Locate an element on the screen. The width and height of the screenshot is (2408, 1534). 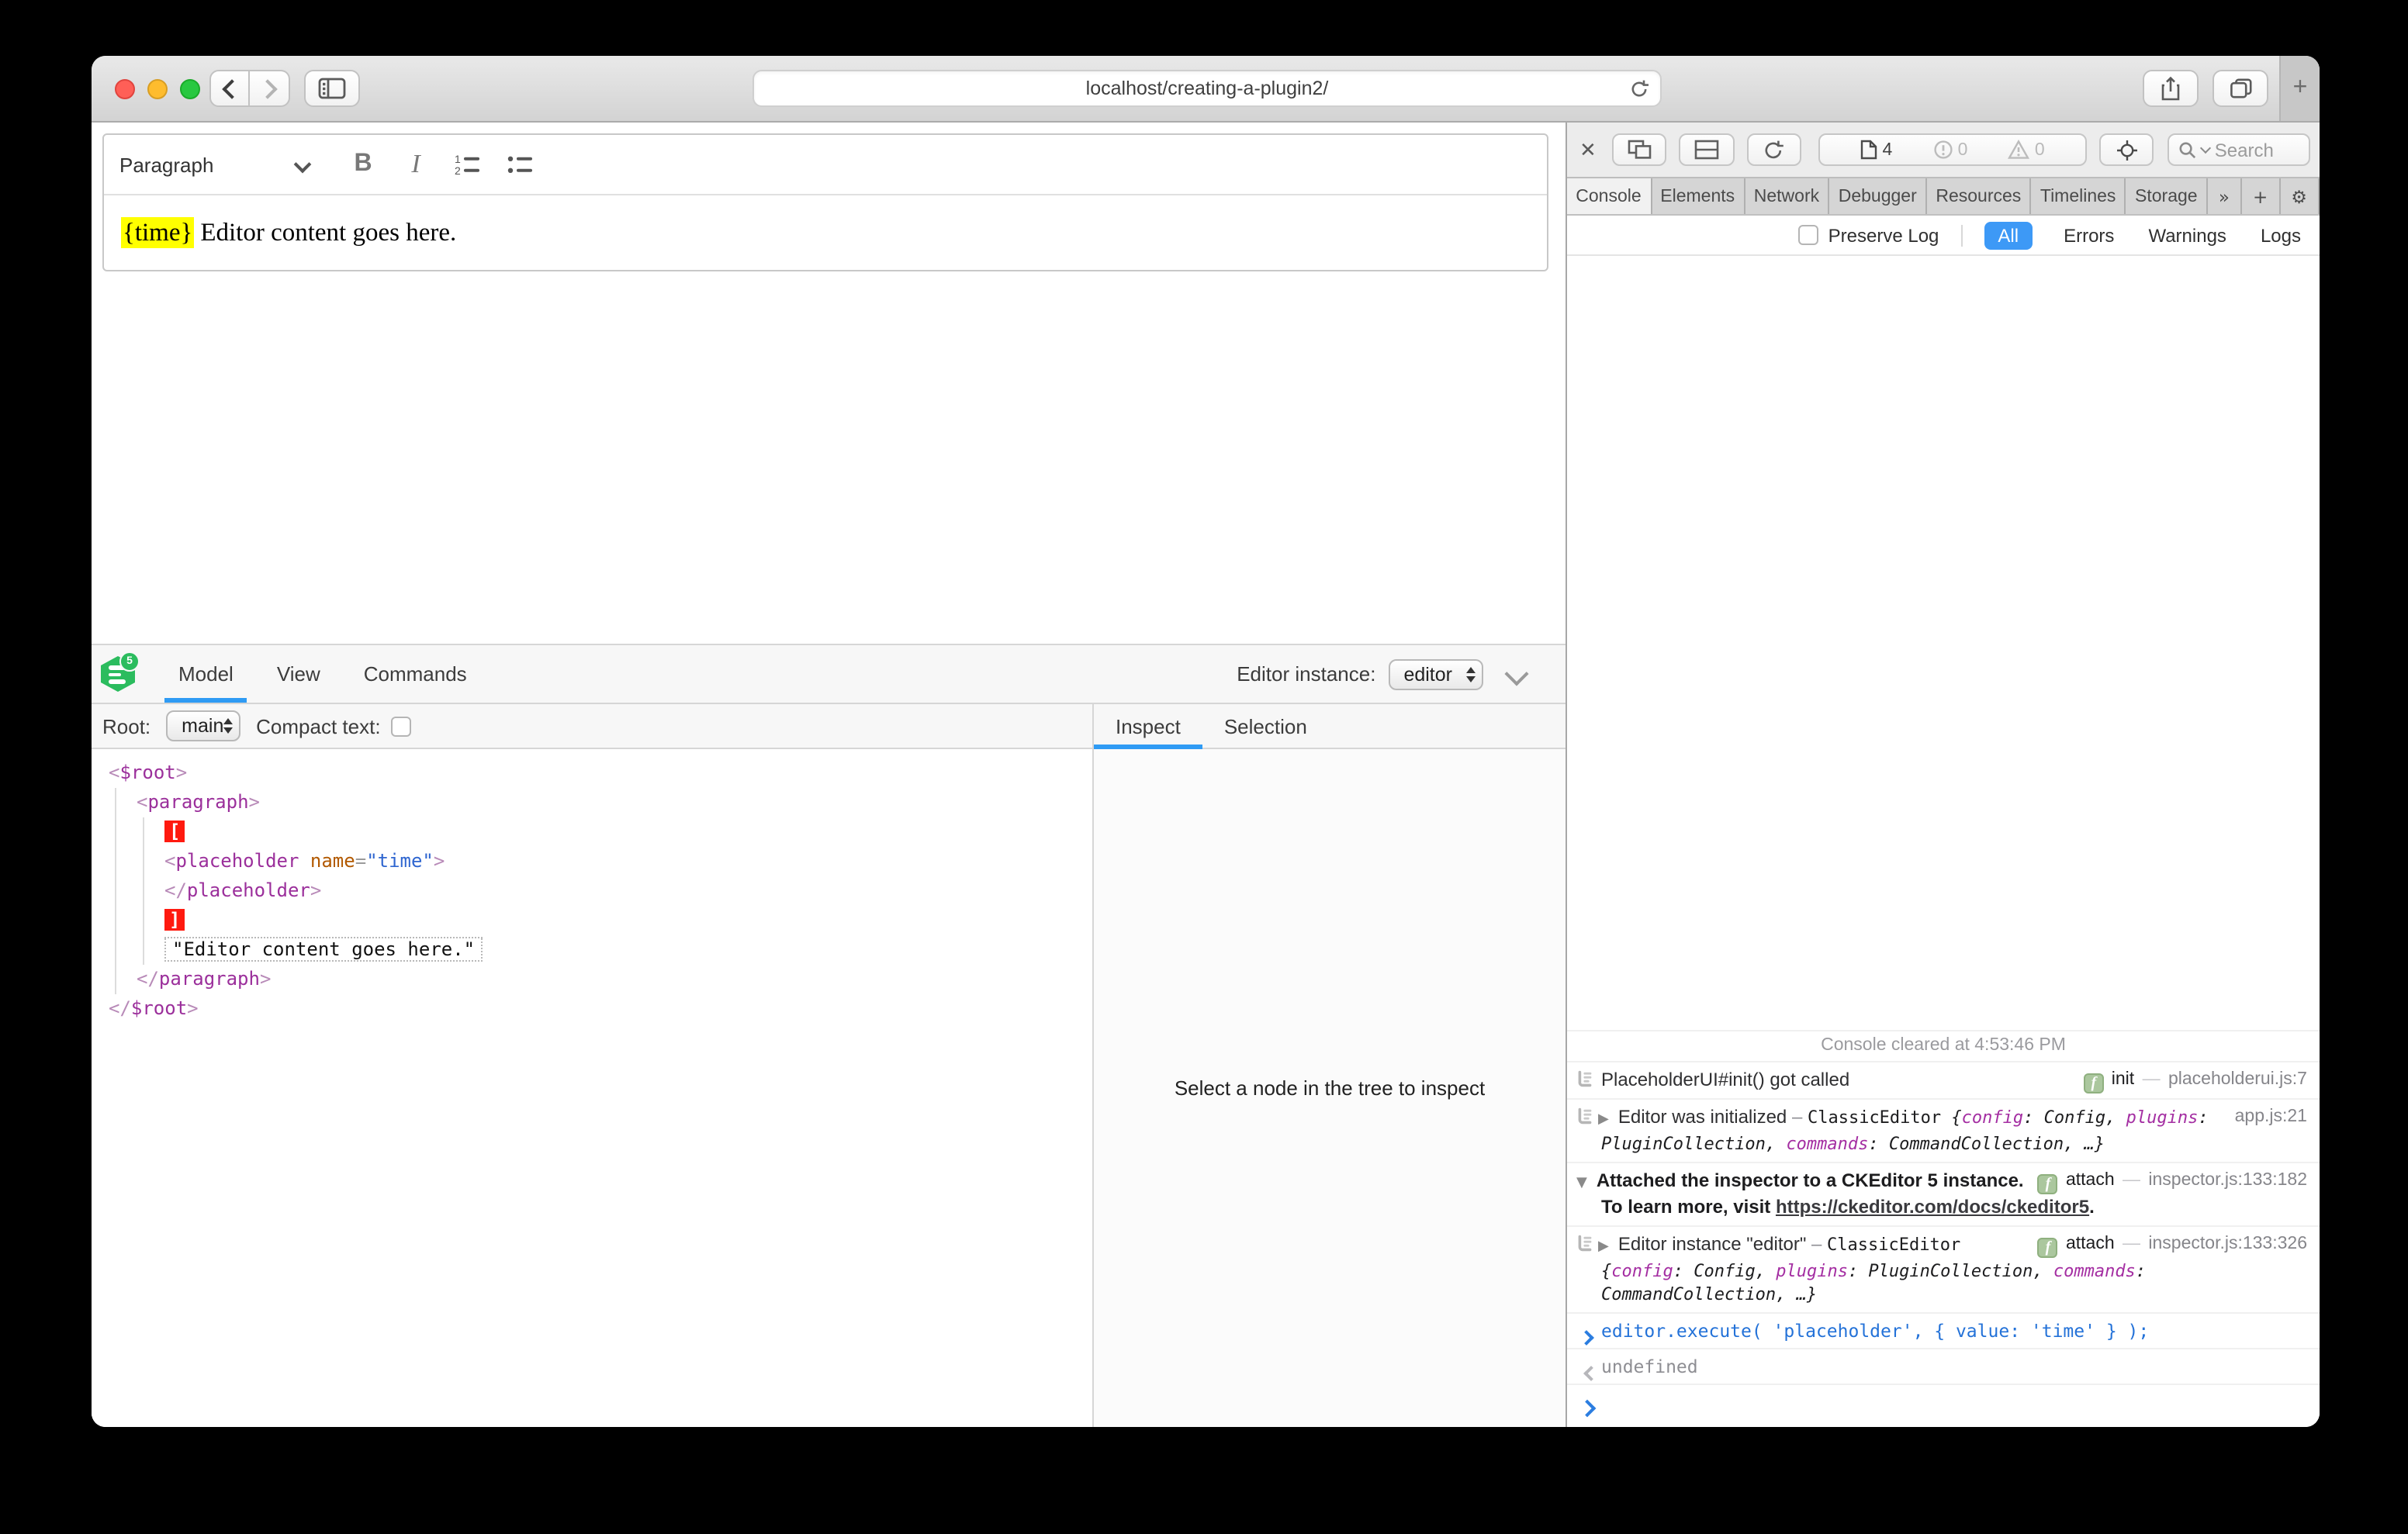
inspector-subtabs: Inspect Selection is located at coordinates (1329, 726).